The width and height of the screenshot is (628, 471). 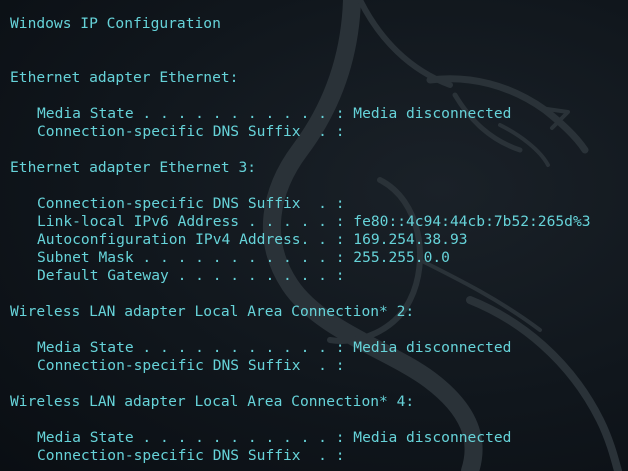 I want to click on adapter-property: Default Gateway . . . . . . . . . :, so click(x=191, y=275).